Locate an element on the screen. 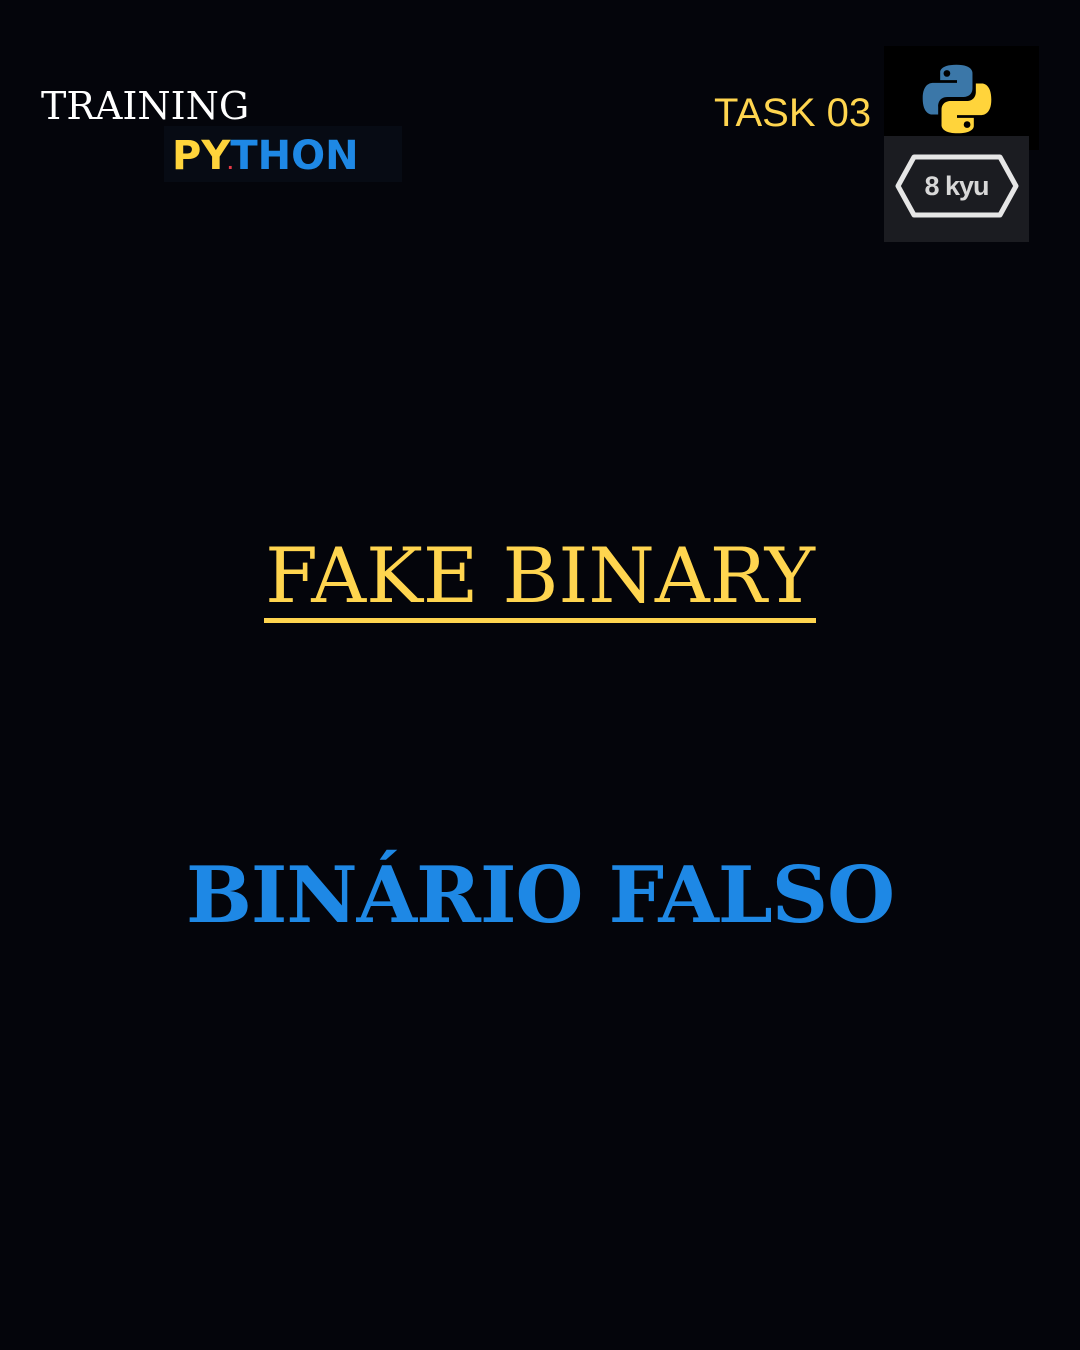 The width and height of the screenshot is (1080, 1350). task-label: TASK 03 is located at coordinates (793, 113).